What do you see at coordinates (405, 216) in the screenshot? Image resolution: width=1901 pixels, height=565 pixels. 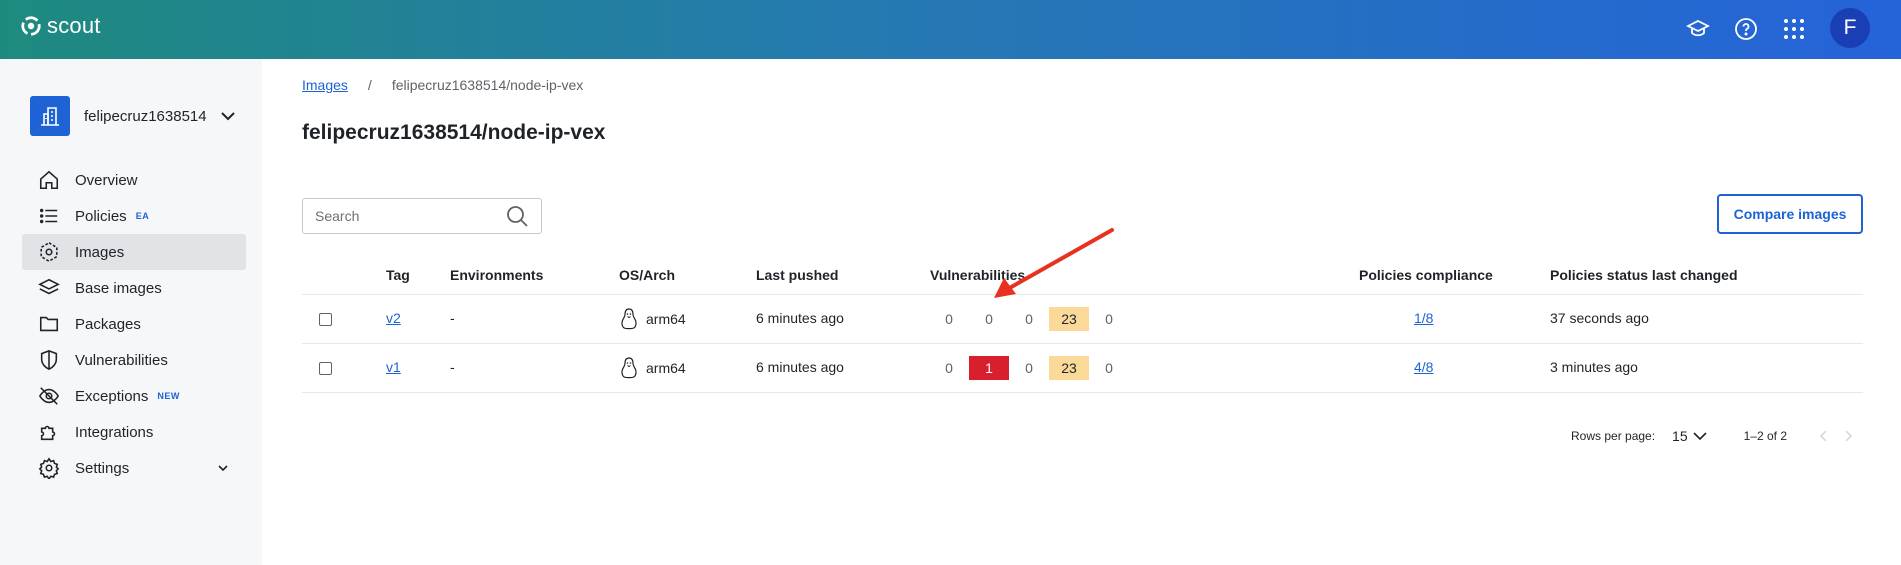 I see `search-input` at bounding box center [405, 216].